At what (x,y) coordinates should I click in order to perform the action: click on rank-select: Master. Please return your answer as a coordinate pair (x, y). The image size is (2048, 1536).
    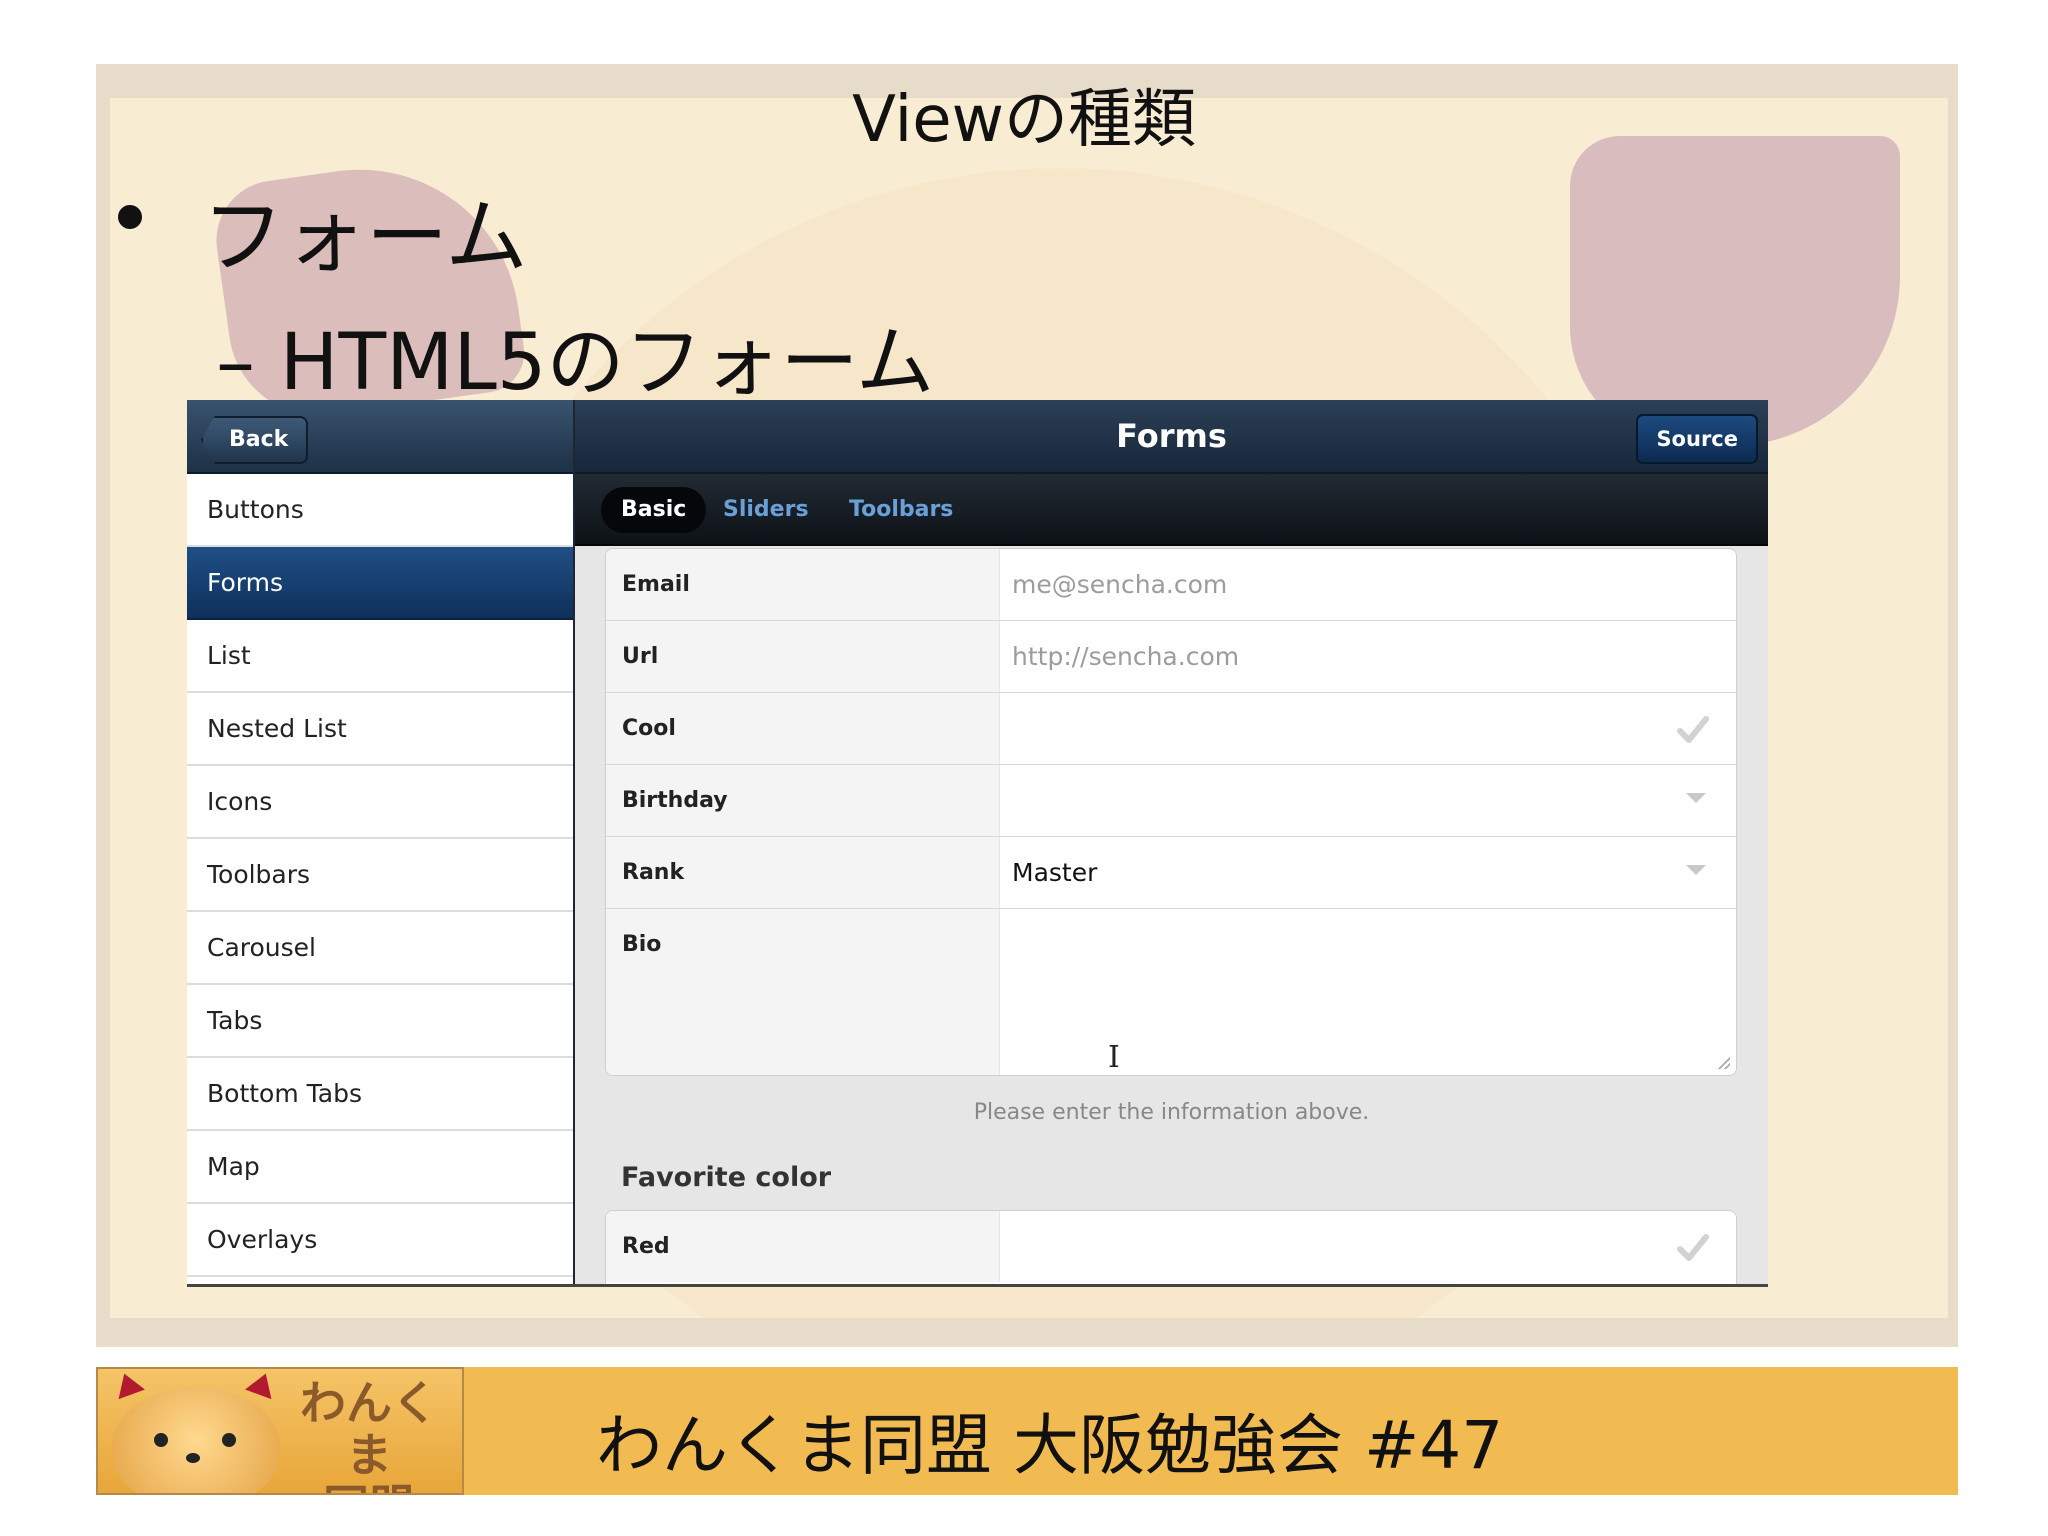
    Looking at the image, I should click on (1054, 872).